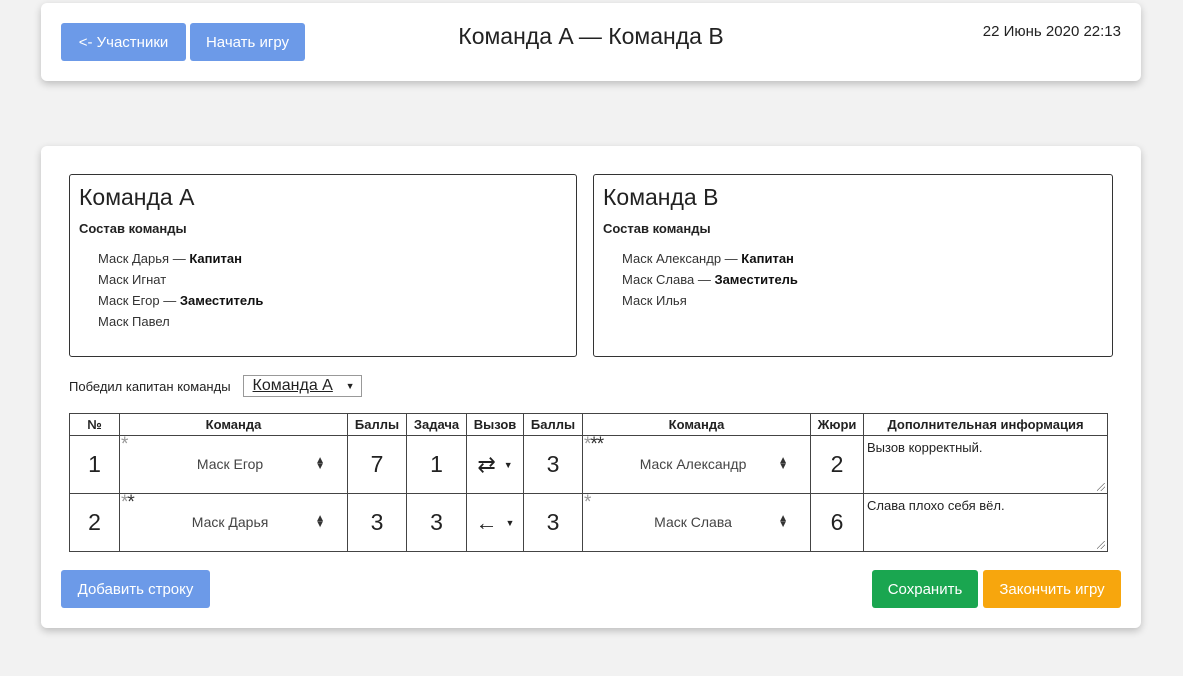 The height and width of the screenshot is (676, 1183). I want to click on left-player-select: Маск Егор ▲ ▼, so click(235, 464).